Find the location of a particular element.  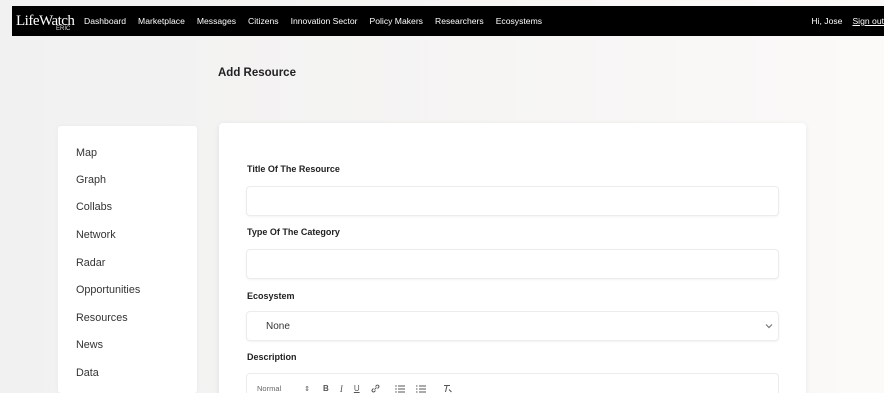

clear-format-icon is located at coordinates (447, 388).